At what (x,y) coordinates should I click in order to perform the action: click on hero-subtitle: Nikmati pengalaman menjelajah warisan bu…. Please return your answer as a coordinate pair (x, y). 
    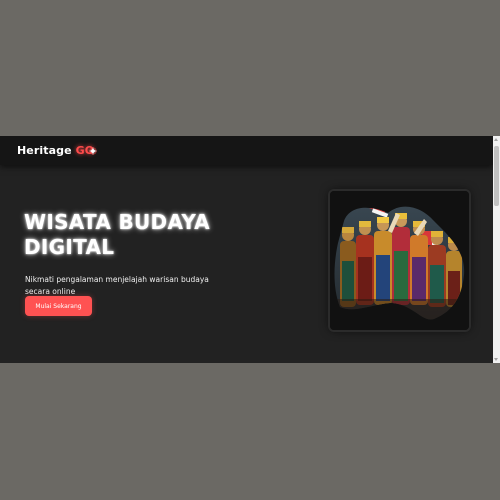
    Looking at the image, I should click on (117, 285).